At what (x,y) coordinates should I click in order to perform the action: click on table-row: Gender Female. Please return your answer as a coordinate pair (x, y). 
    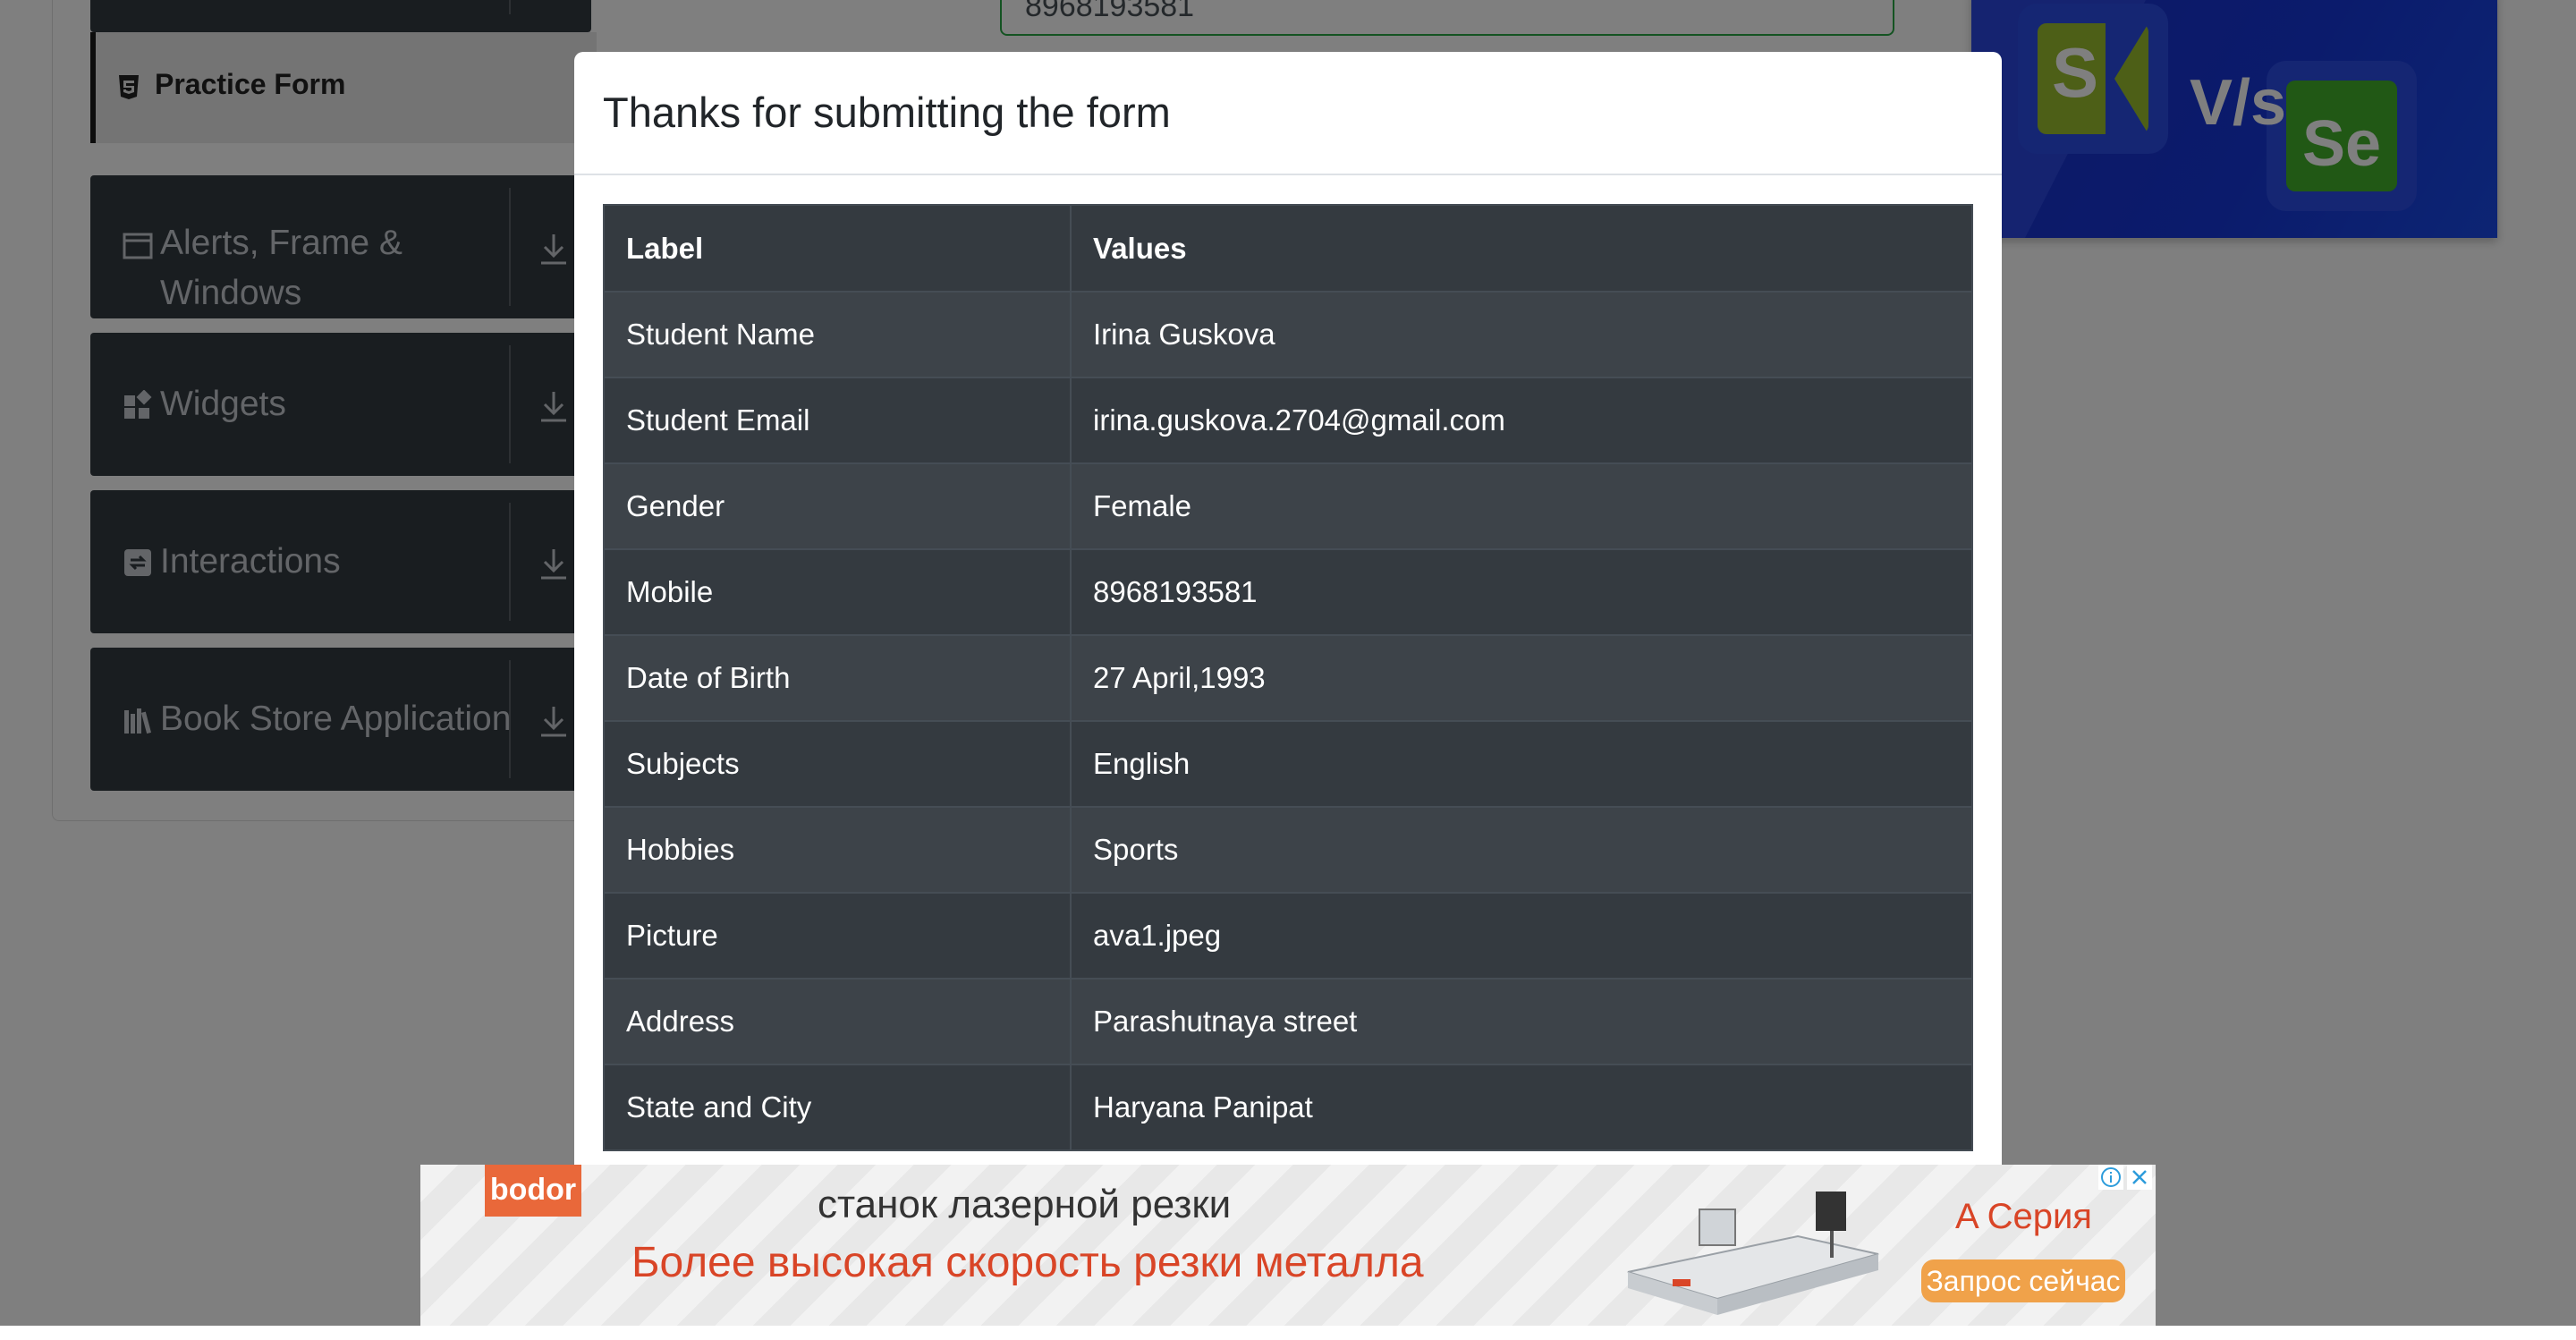
    Looking at the image, I should click on (1288, 506).